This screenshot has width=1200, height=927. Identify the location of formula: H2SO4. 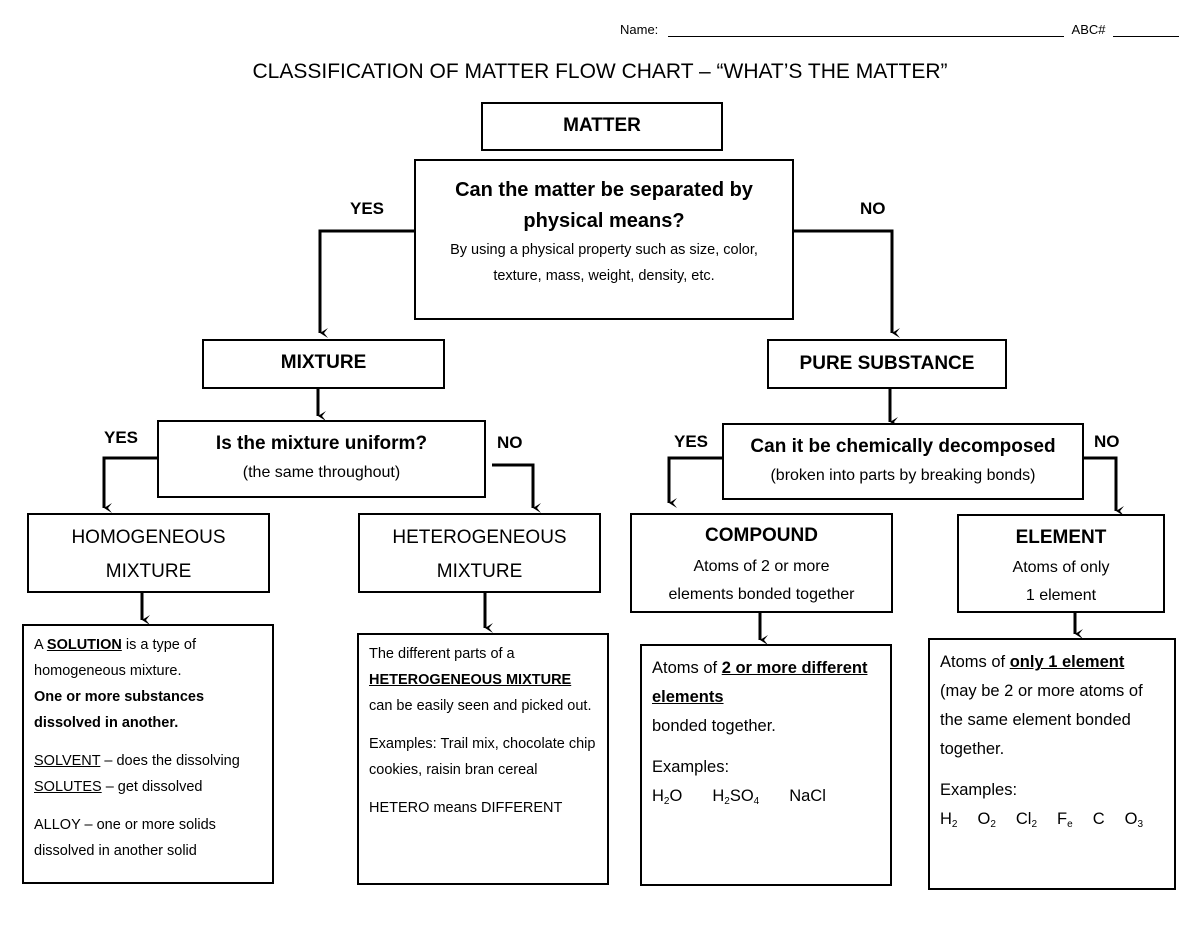
(736, 797).